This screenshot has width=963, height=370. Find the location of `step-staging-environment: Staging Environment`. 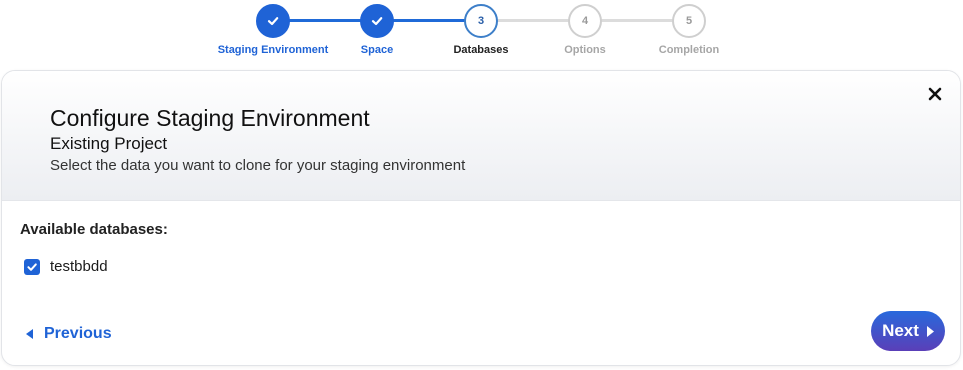

step-staging-environment: Staging Environment is located at coordinates (273, 30).